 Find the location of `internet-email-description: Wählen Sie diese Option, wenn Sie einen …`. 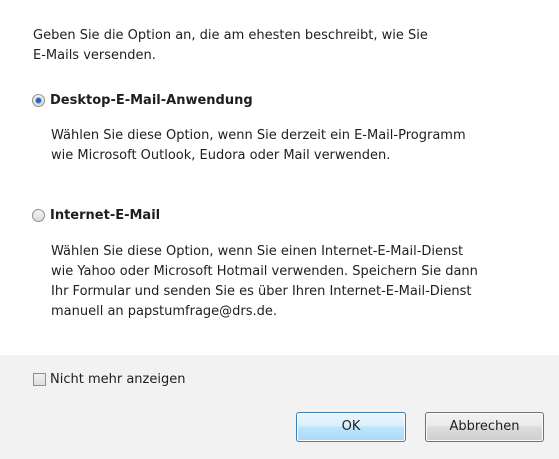

internet-email-description: Wählen Sie diese Option, wenn Sie einen … is located at coordinates (264, 281).